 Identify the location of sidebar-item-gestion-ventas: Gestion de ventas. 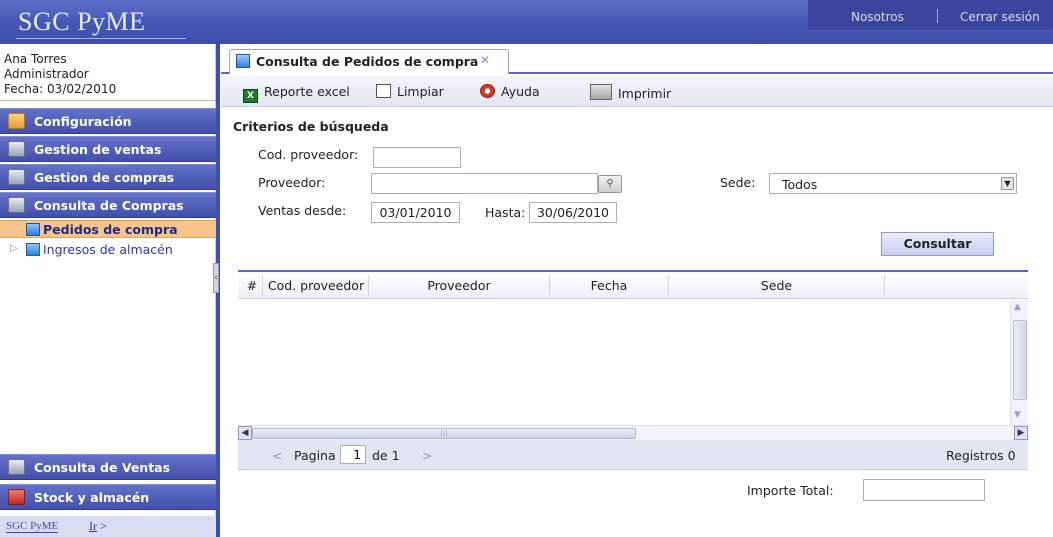
(108, 149).